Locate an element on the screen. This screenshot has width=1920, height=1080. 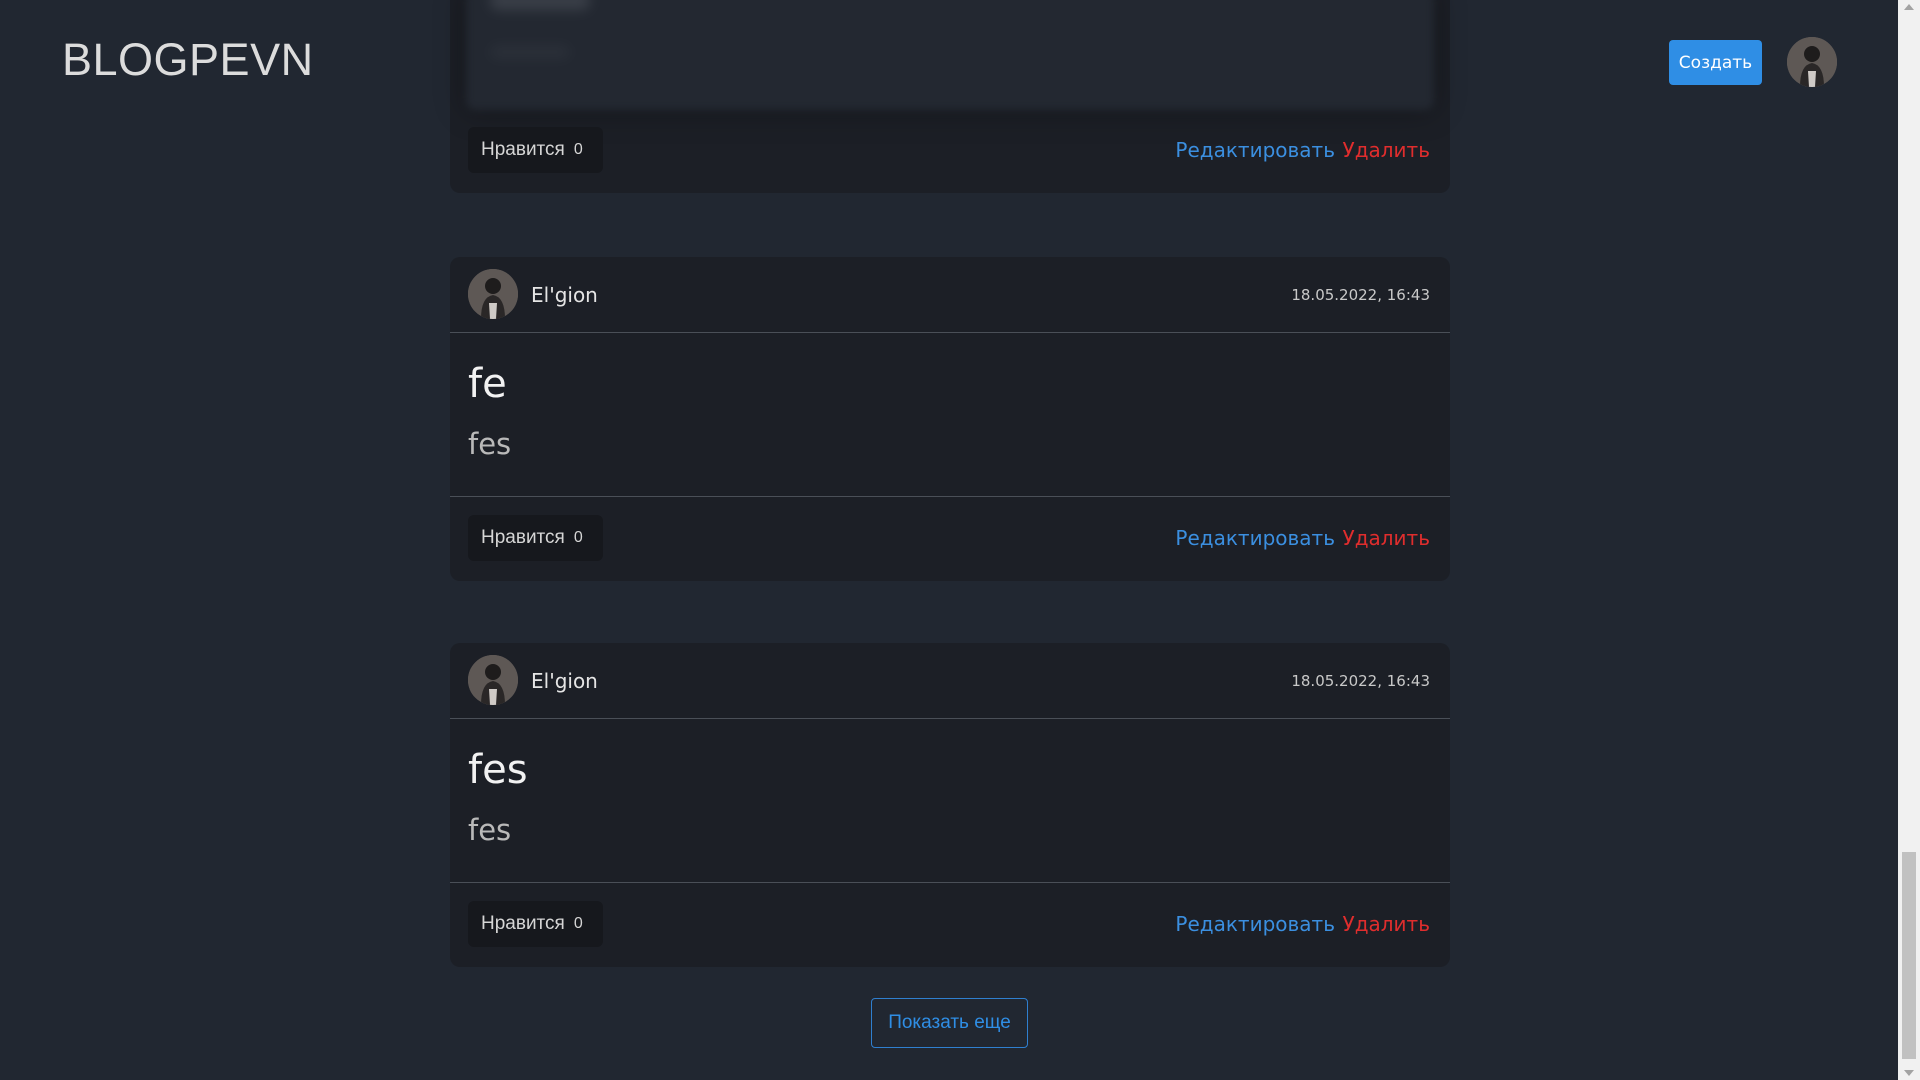
post-title: fes is located at coordinates (498, 770).